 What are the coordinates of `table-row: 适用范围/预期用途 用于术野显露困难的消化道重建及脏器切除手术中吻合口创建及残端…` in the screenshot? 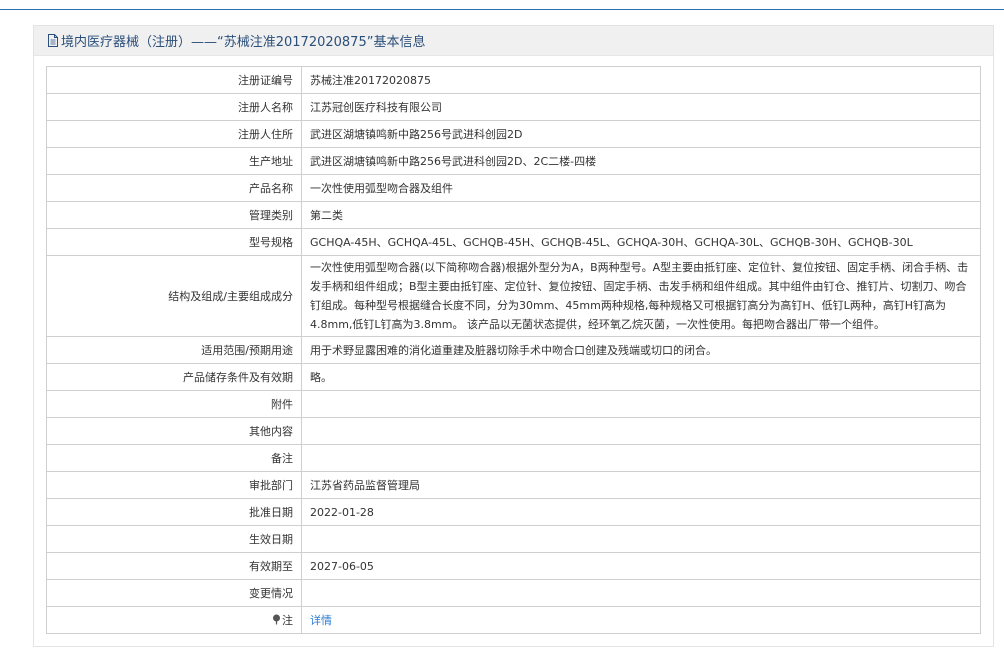 It's located at (513, 350).